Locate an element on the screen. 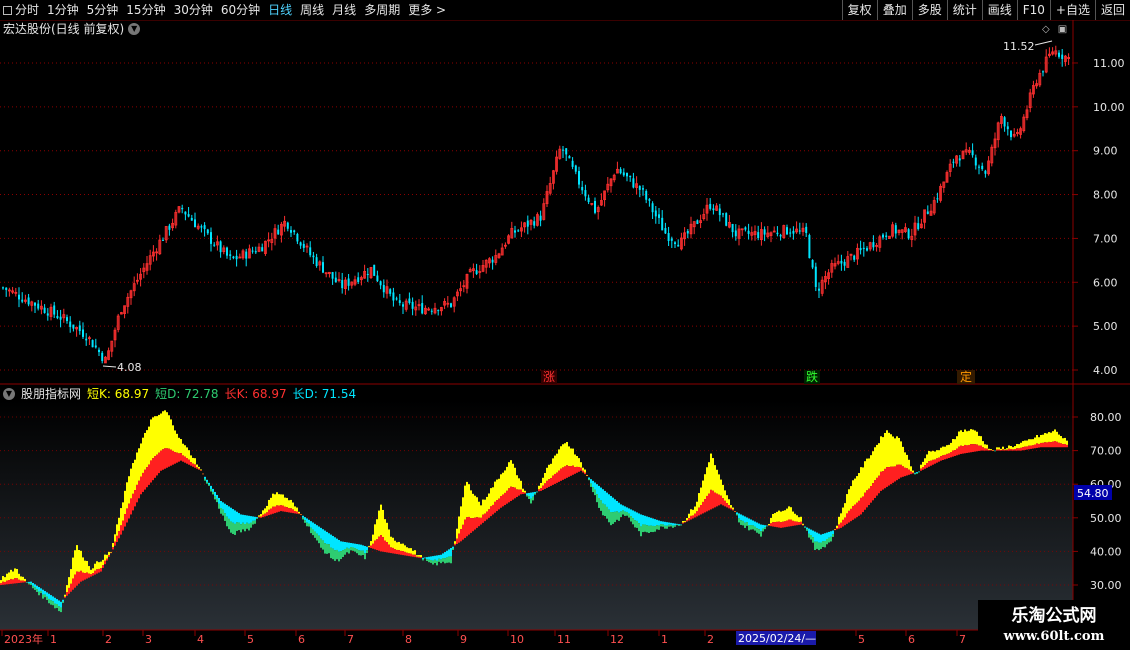 The image size is (1130, 650). diamond-icon: ◇ is located at coordinates (1046, 29).